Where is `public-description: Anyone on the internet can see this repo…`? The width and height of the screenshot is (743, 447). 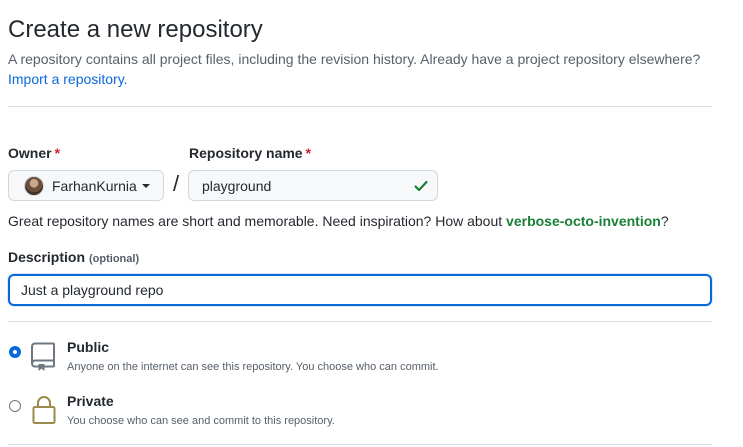 public-description: Anyone on the internet can see this repo… is located at coordinates (253, 367).